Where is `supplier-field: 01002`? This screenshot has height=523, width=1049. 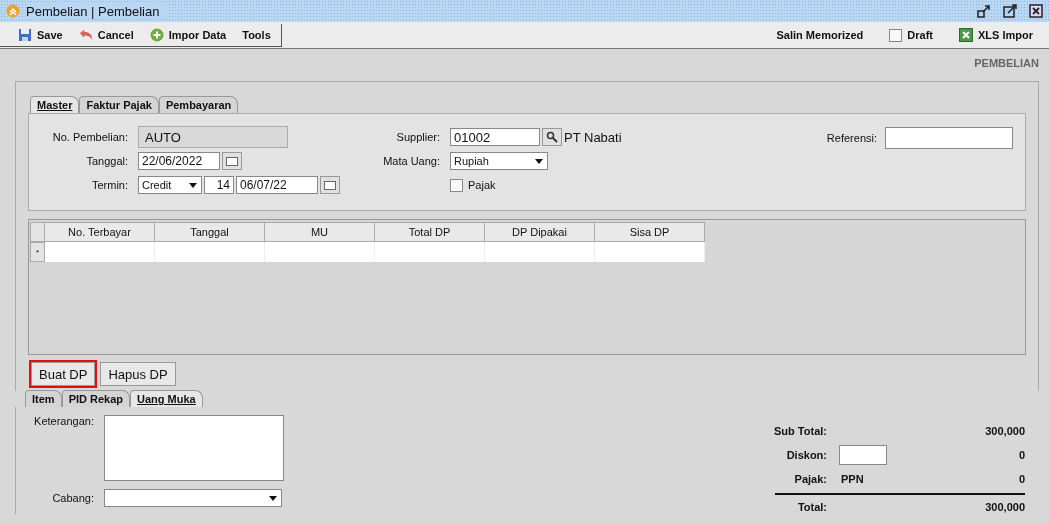 supplier-field: 01002 is located at coordinates (495, 137).